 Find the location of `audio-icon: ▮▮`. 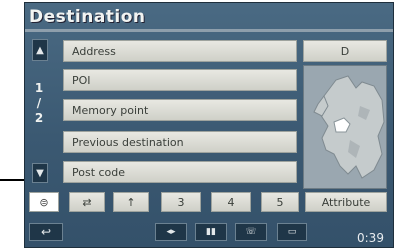

audio-icon: ▮▮ is located at coordinates (211, 232).